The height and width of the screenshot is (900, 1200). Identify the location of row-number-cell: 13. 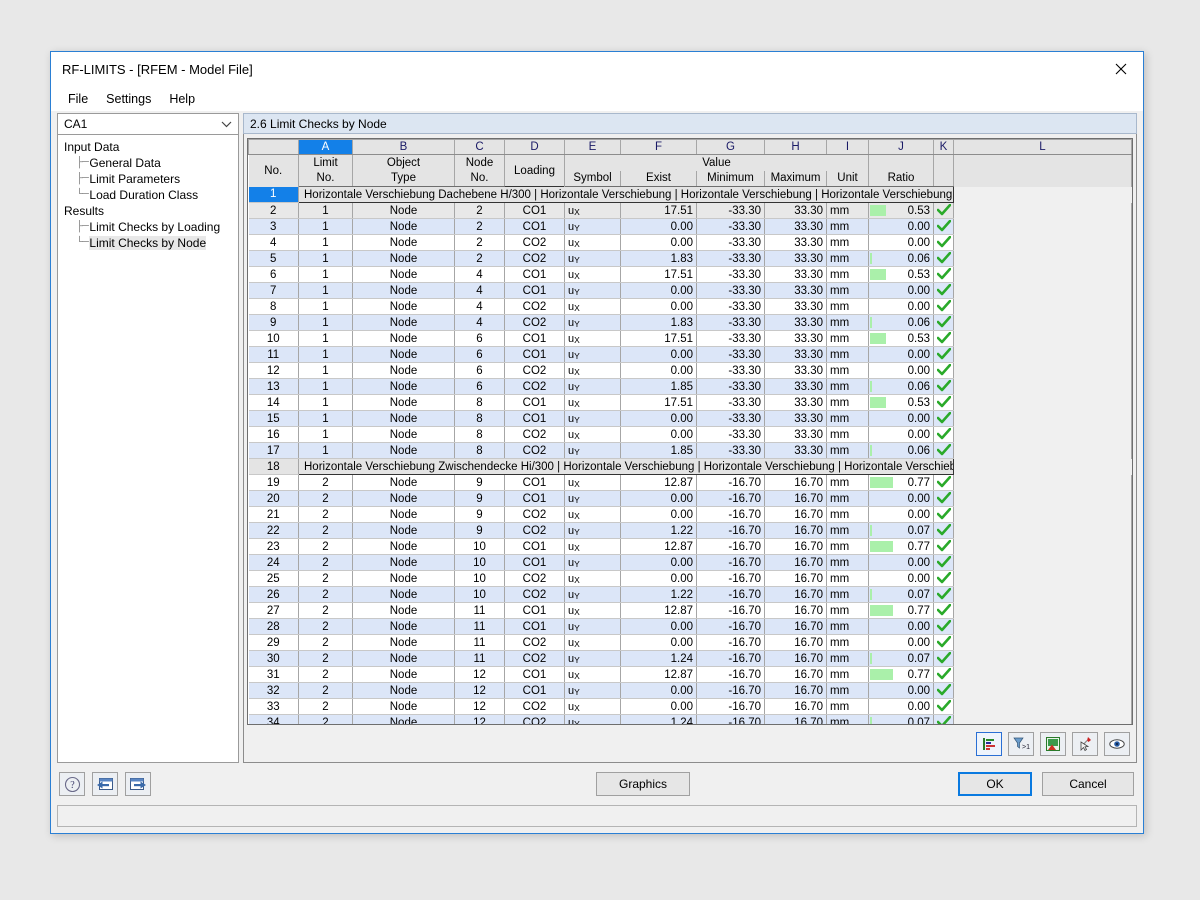
(273, 386).